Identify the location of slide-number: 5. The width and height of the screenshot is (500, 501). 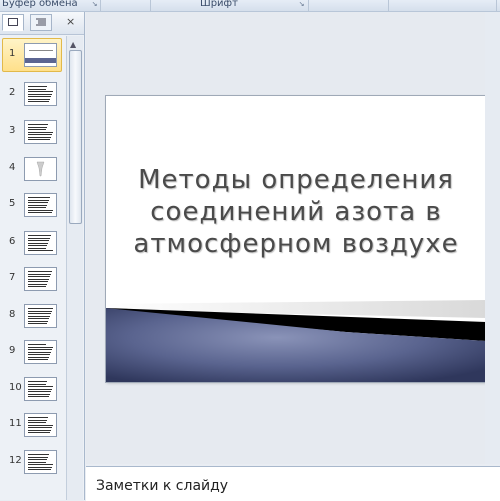
(12, 203).